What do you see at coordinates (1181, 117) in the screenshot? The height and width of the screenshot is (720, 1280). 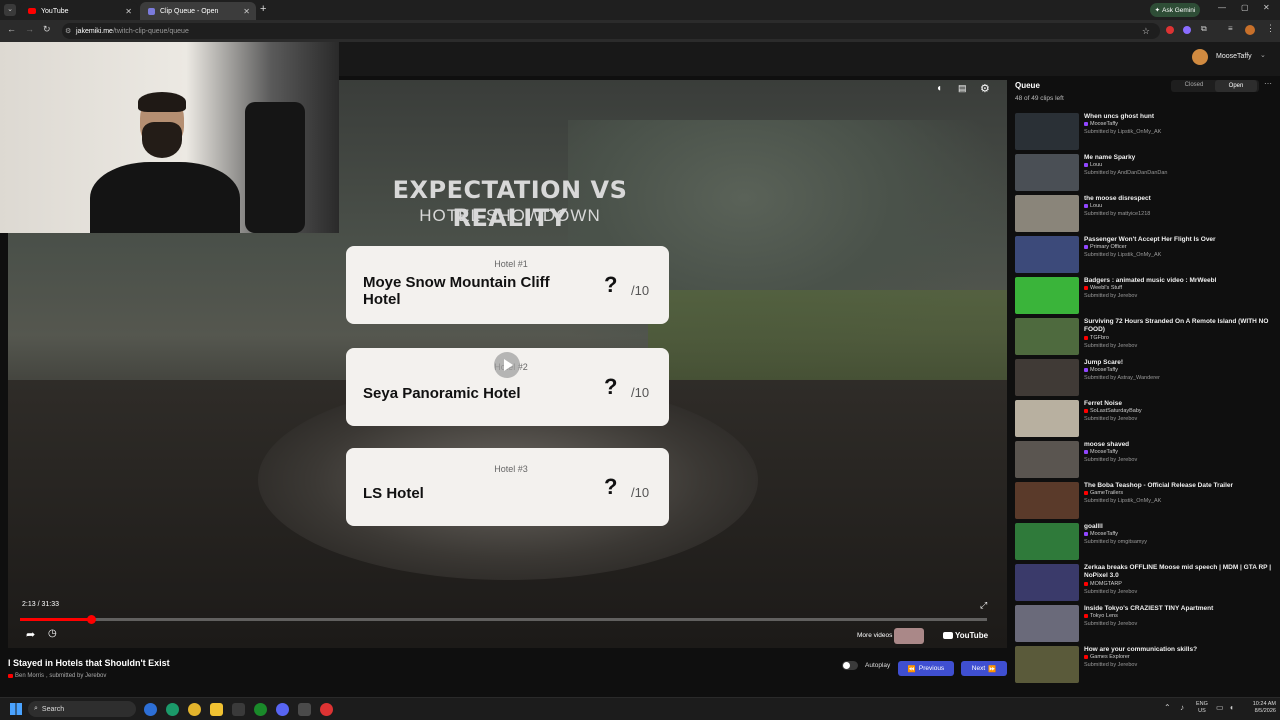 I see `queue-item-title: When uncs ghost hunt` at bounding box center [1181, 117].